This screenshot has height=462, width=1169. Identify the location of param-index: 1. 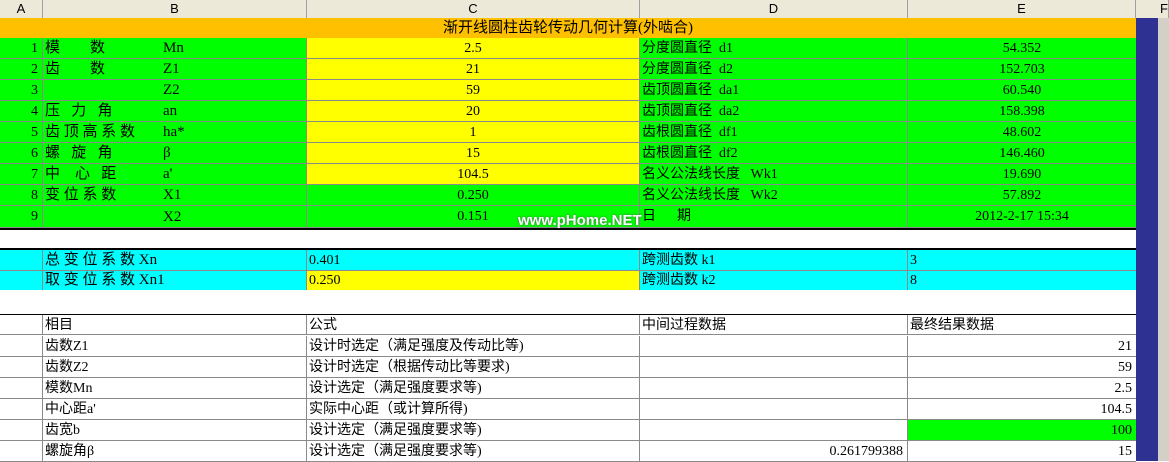
(21, 48).